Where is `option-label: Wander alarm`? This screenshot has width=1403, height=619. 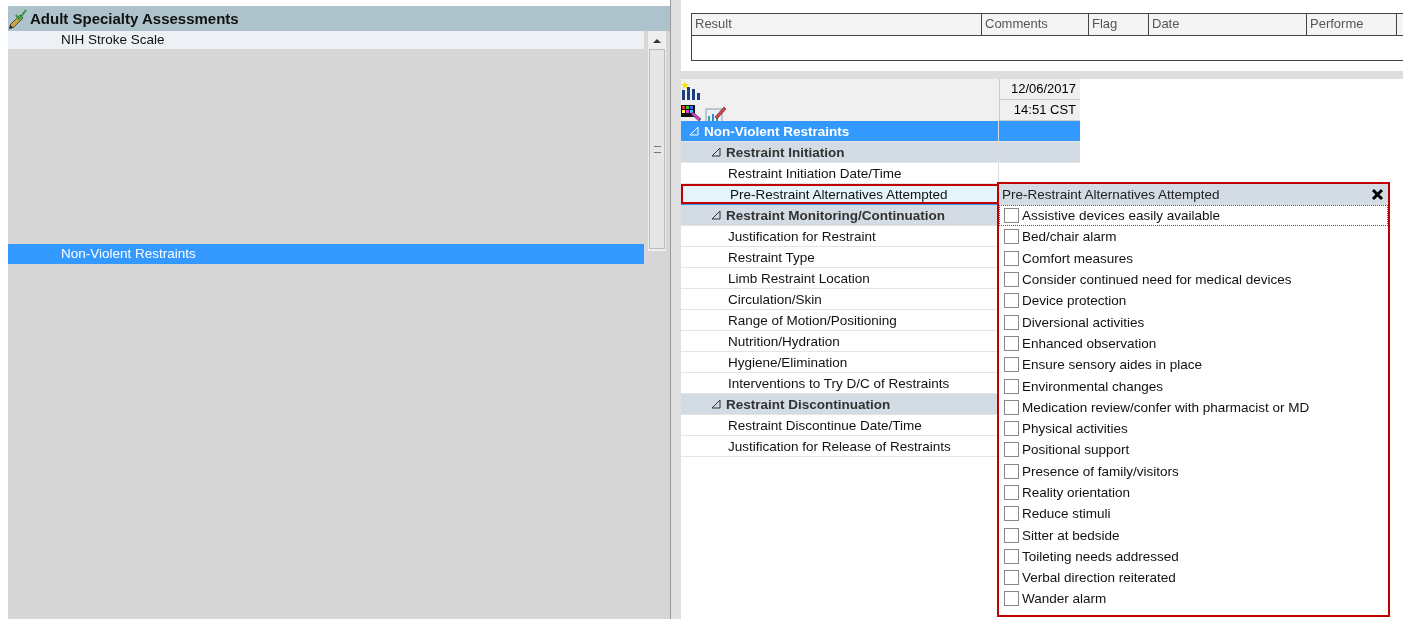
option-label: Wander alarm is located at coordinates (1064, 599).